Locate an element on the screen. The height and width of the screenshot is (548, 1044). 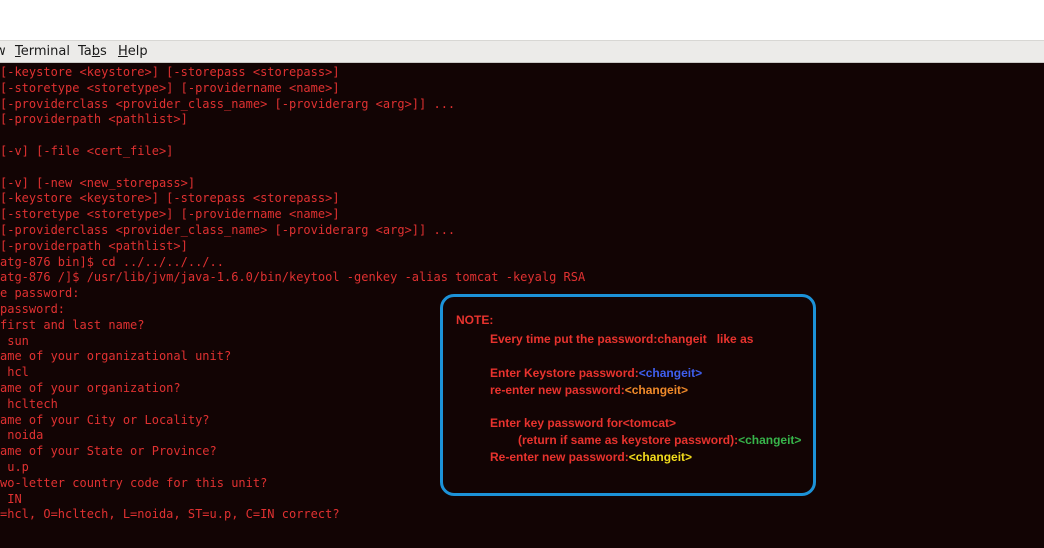
terminal-line: sun is located at coordinates (14, 340).